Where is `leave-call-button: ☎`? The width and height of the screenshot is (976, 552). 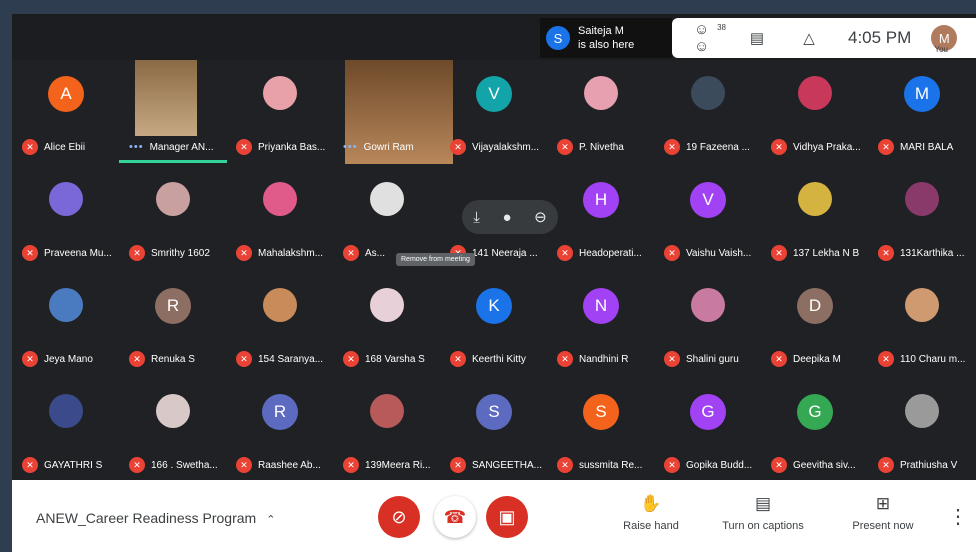 leave-call-button: ☎ is located at coordinates (455, 517).